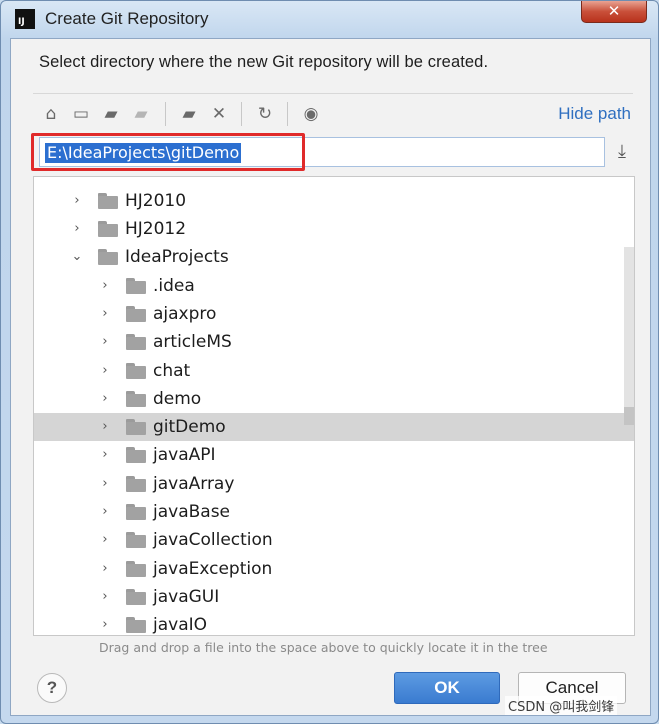  Describe the element at coordinates (81, 114) in the screenshot. I see `desktop-icon: ▭` at that location.